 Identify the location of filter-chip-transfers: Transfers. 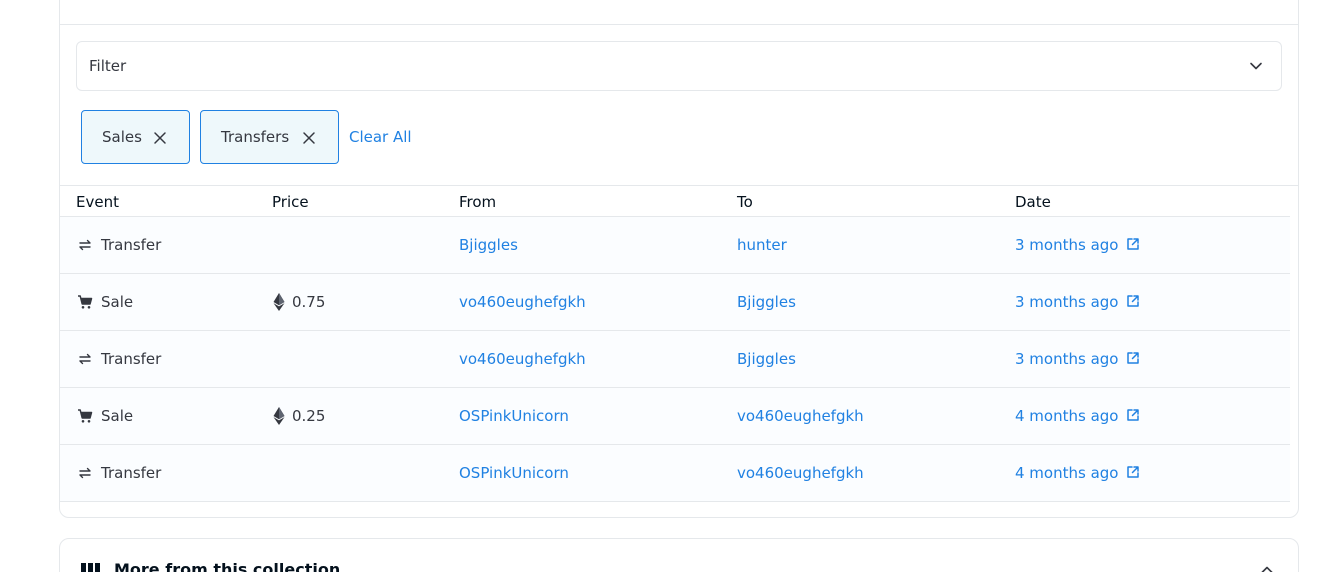
(269, 137).